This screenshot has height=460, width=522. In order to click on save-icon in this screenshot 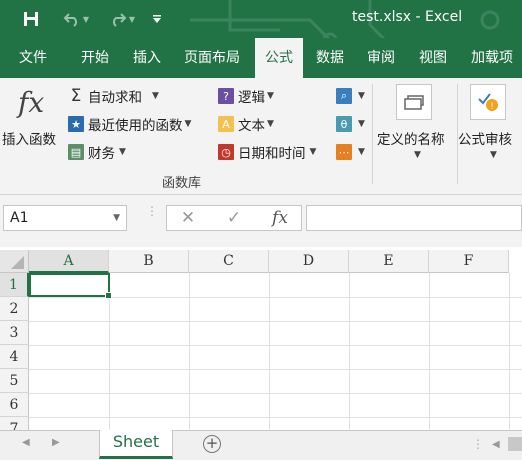, I will do `click(31, 19)`.